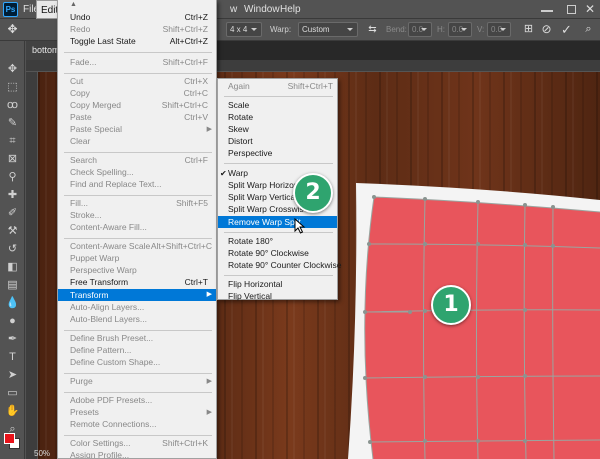 The height and width of the screenshot is (459, 600). I want to click on pen-tool-icon: ✒, so click(12, 339).